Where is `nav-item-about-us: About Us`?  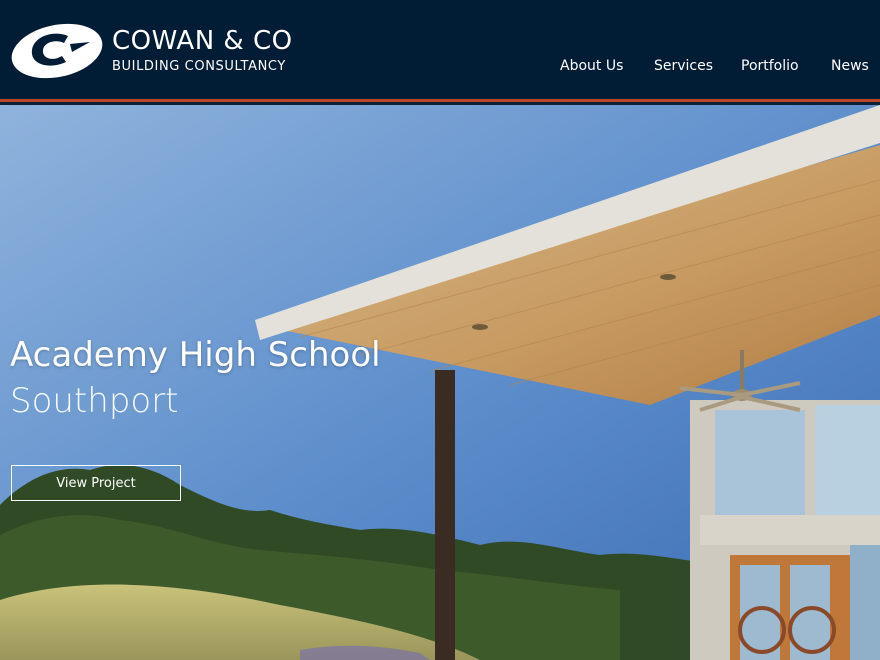 nav-item-about-us: About Us is located at coordinates (591, 66).